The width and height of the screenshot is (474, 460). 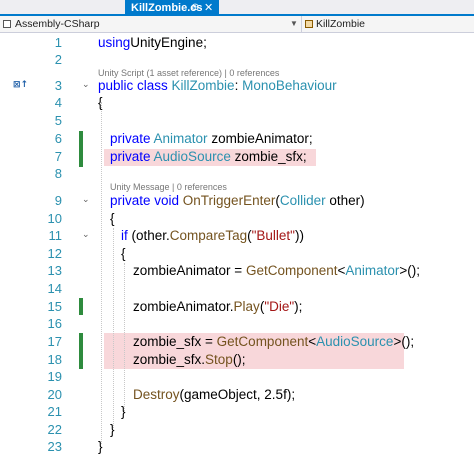 I want to click on code-token: zombieAnimator., so click(x=183, y=306).